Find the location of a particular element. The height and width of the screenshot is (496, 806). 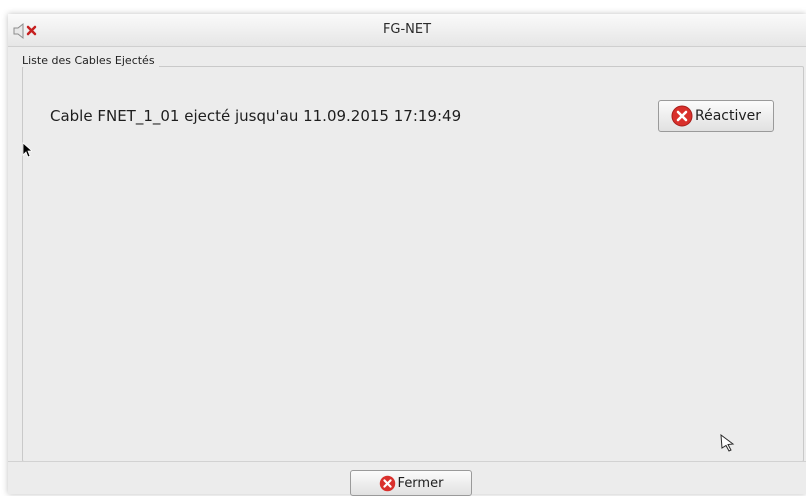

reactivate-button-label: Réactiver is located at coordinates (728, 116).